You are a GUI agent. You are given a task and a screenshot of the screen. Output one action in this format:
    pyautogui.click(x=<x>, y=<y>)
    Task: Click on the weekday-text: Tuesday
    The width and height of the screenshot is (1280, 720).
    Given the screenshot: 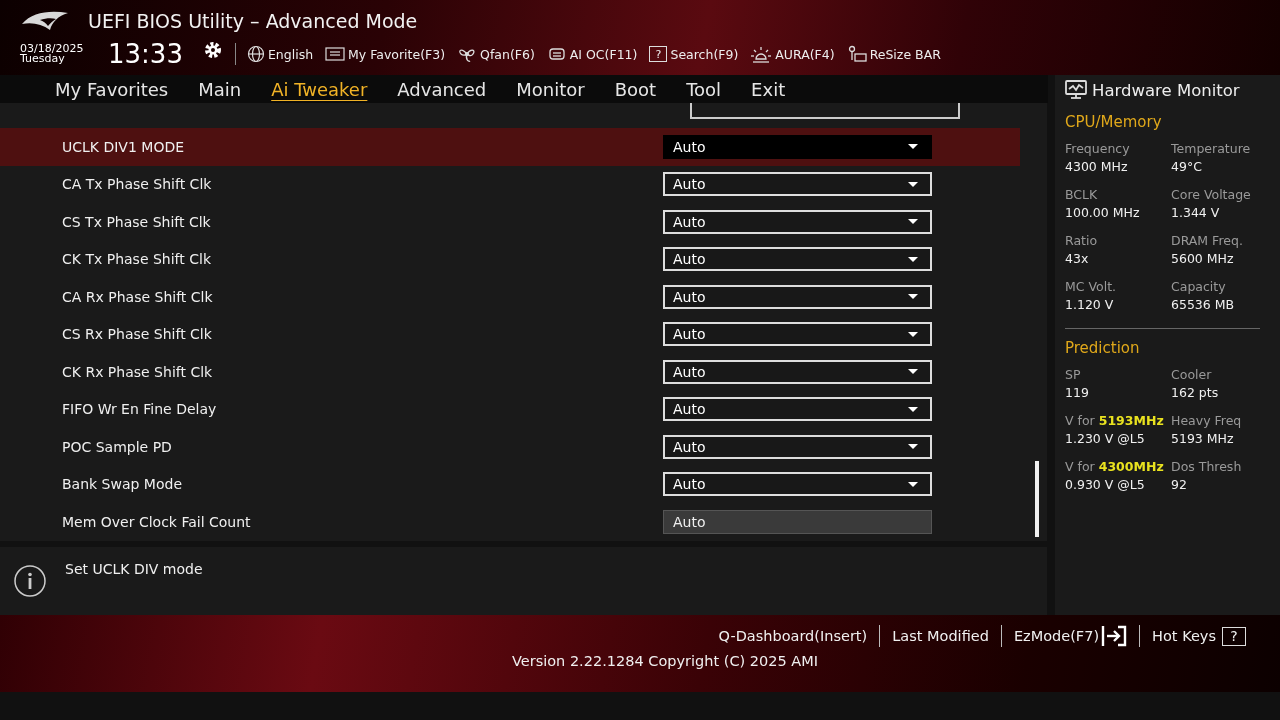 What is the action you would take?
    pyautogui.click(x=42, y=59)
    